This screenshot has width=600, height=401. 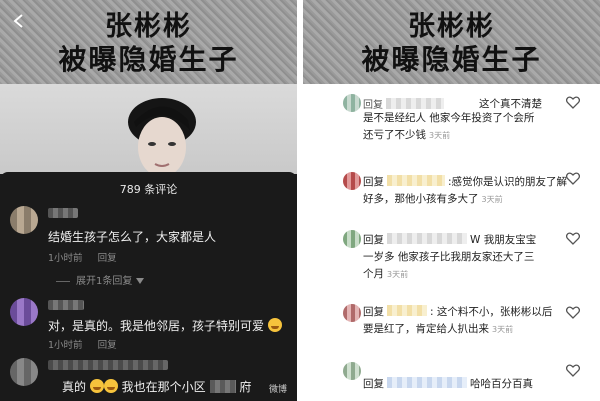 I want to click on person-photo, so click(x=162, y=136).